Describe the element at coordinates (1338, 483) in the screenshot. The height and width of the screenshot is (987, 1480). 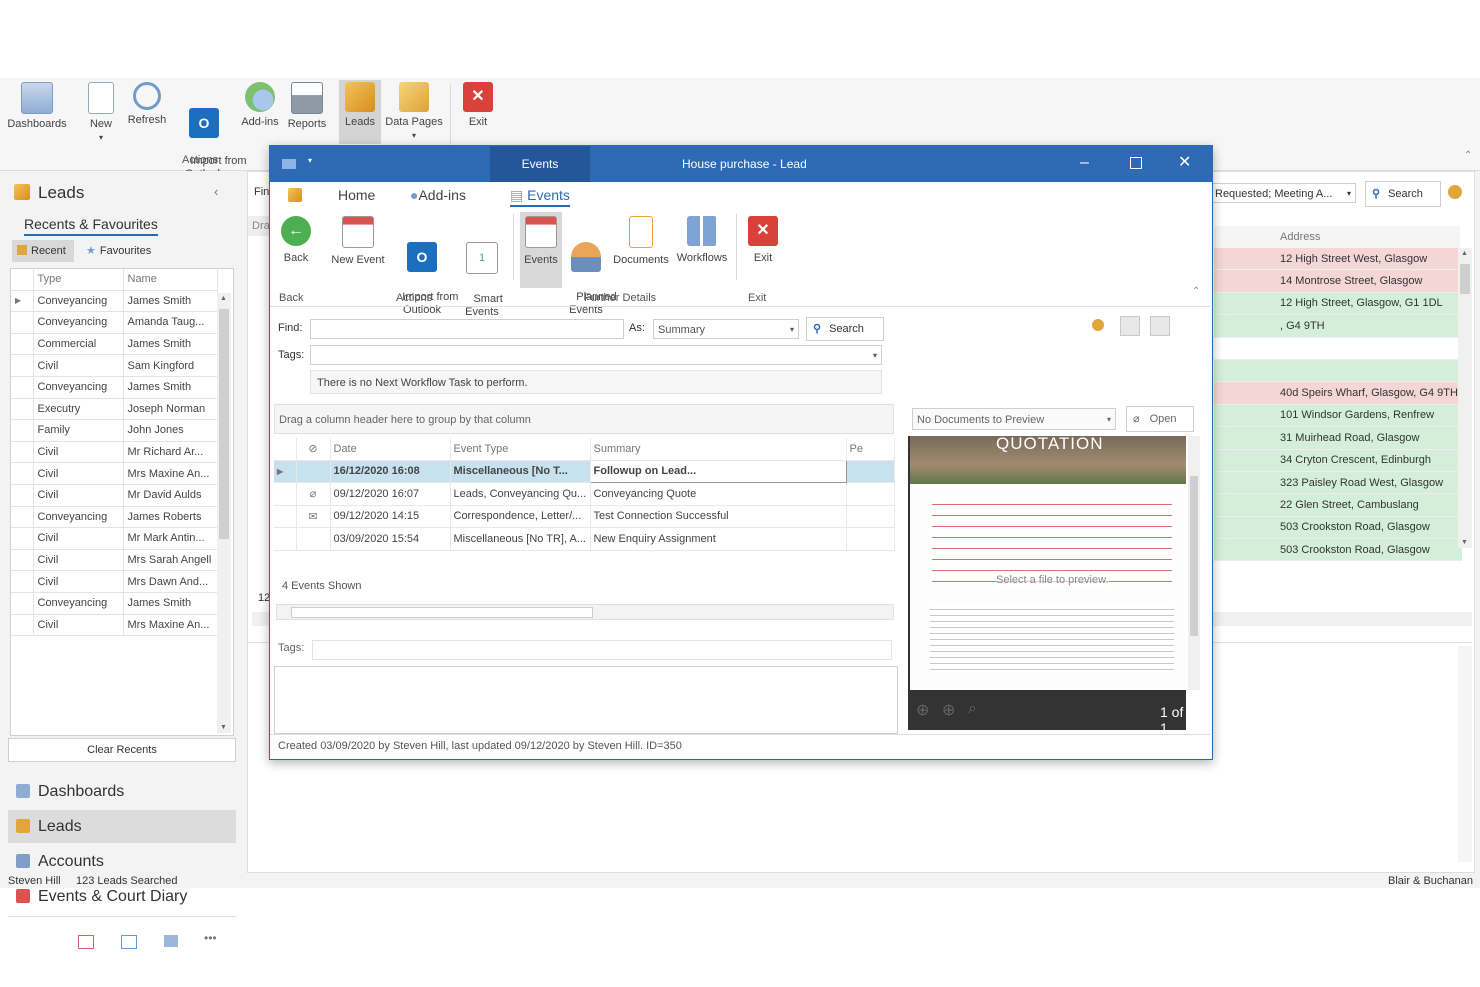
I see `table-row: 323 Paisley Road West, Glasgow` at that location.